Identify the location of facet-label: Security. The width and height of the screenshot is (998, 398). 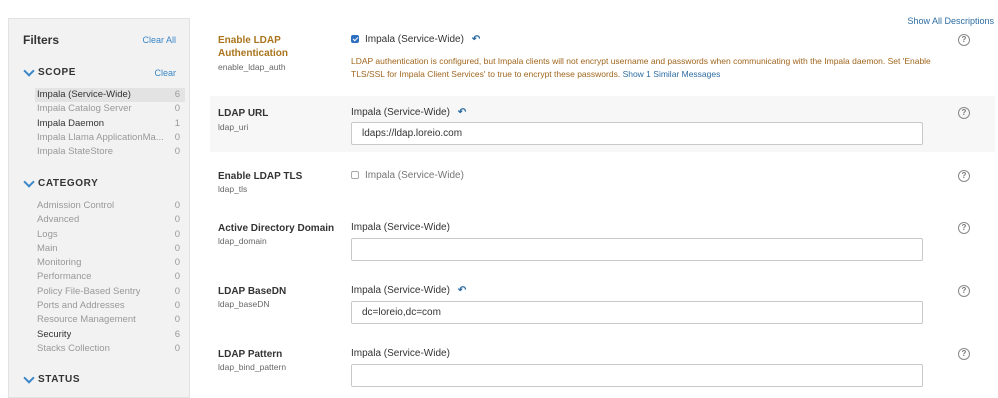
(54, 334).